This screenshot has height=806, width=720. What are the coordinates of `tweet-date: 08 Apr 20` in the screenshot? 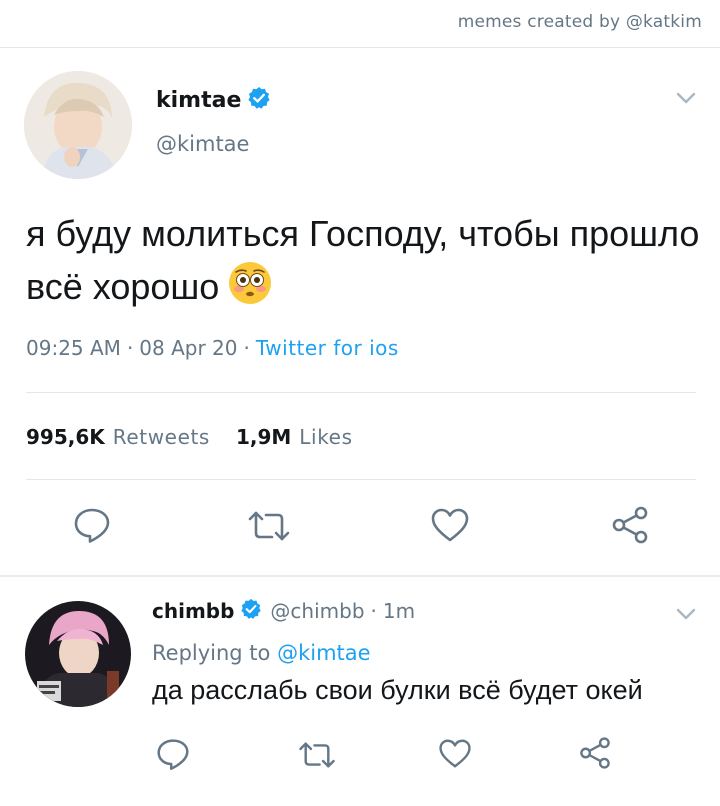 It's located at (188, 348).